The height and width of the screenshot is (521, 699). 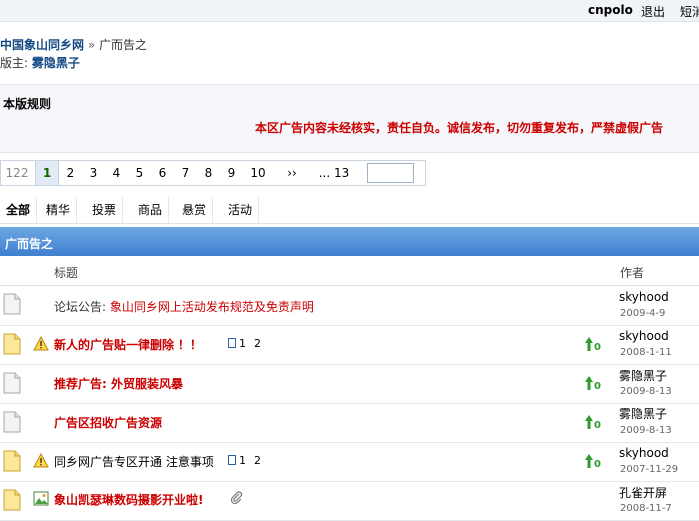 What do you see at coordinates (195, 210) in the screenshot?
I see `tab-reward: 悬赏` at bounding box center [195, 210].